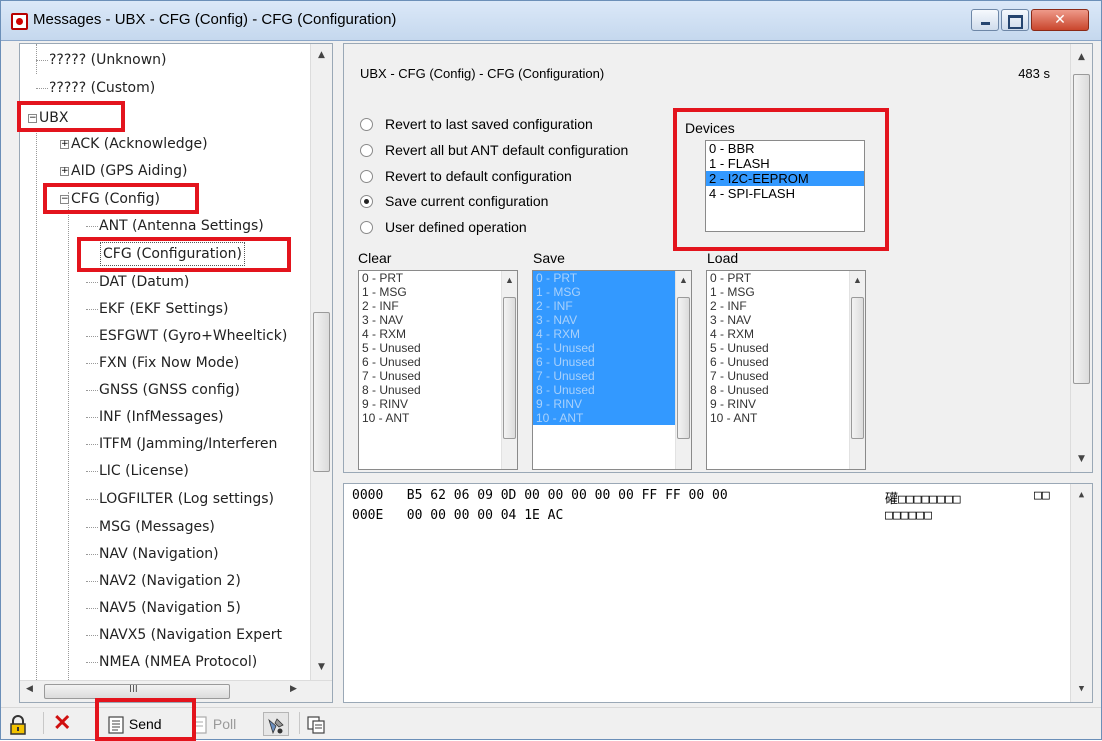  What do you see at coordinates (18, 724) in the screenshot?
I see `lock-button` at bounding box center [18, 724].